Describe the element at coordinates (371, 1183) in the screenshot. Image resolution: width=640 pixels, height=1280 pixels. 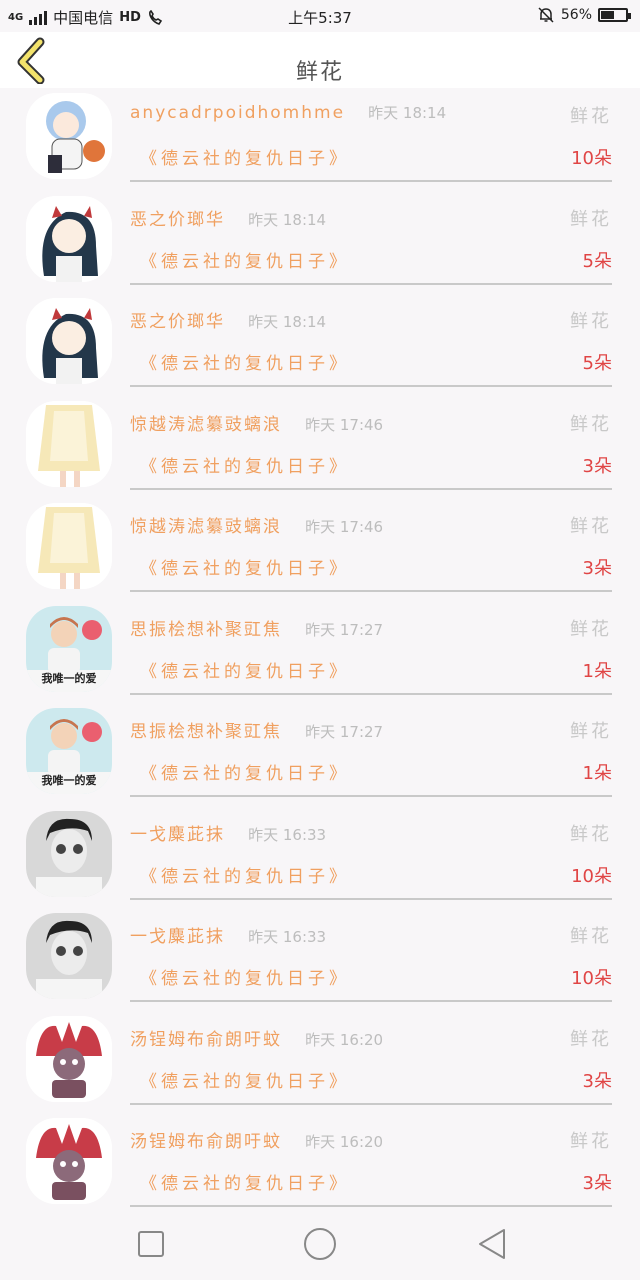
I see `list-item-detail: 《德云社的复仇日子》 3朵` at that location.